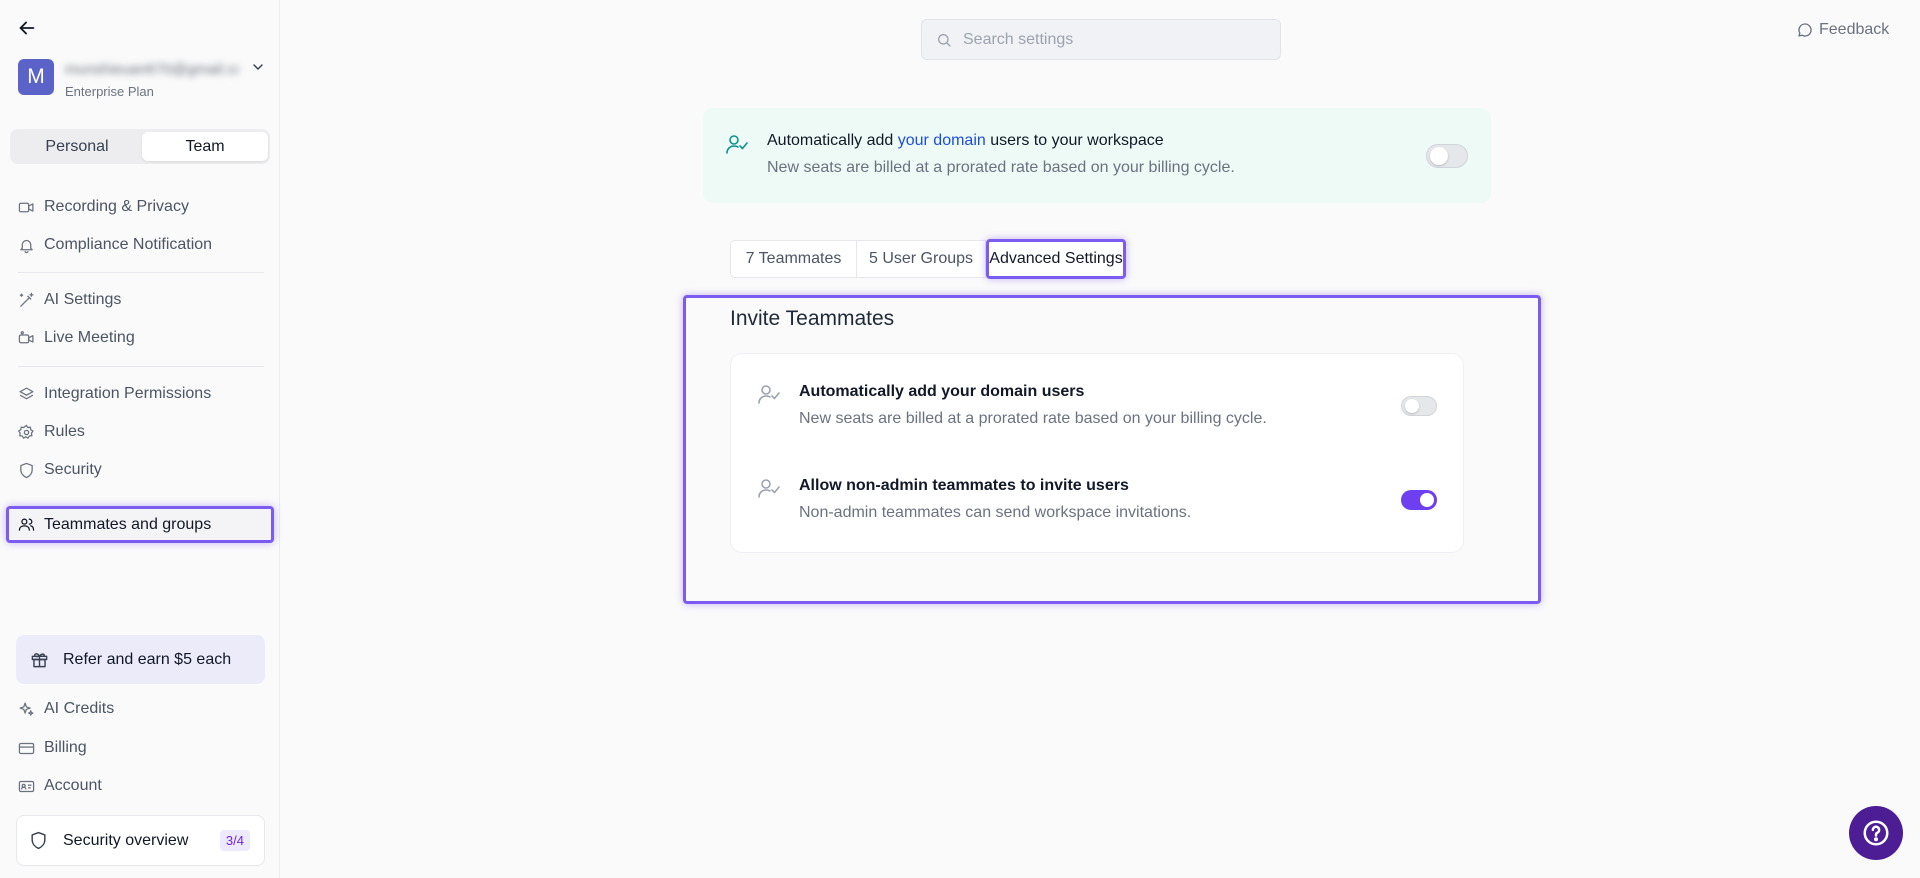  I want to click on sidebar-item-account: Account, so click(140, 786).